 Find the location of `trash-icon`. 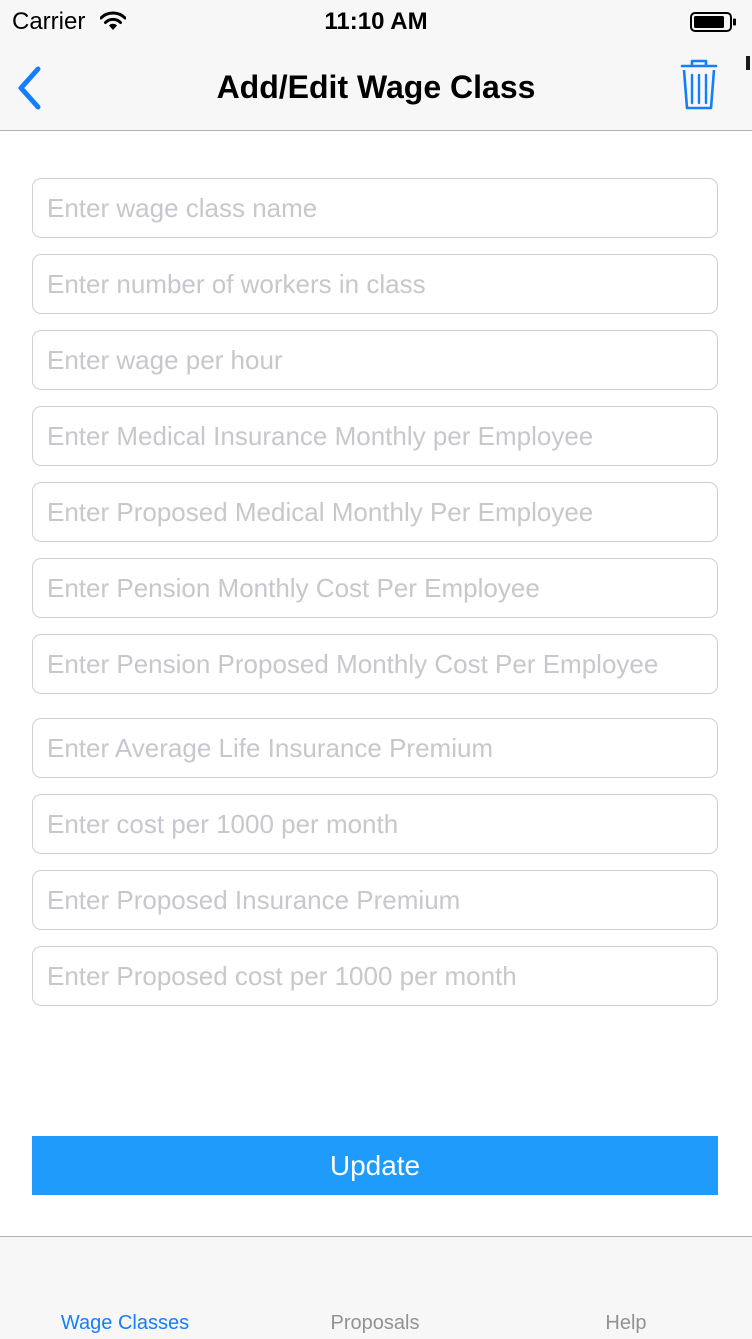

trash-icon is located at coordinates (699, 84).